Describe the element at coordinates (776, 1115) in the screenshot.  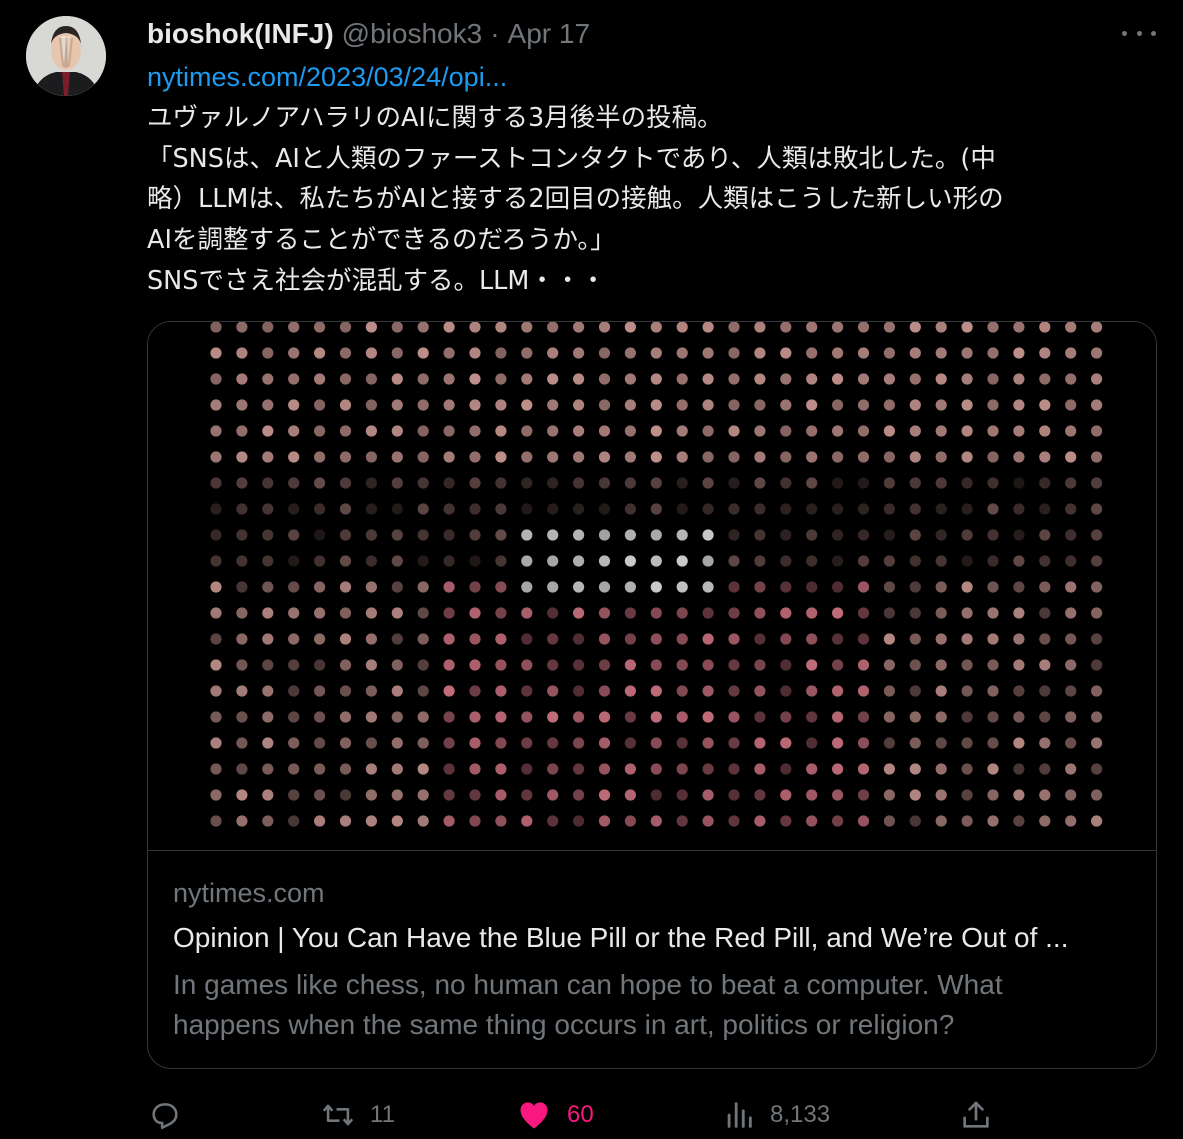
I see `views-button: 8,133` at that location.